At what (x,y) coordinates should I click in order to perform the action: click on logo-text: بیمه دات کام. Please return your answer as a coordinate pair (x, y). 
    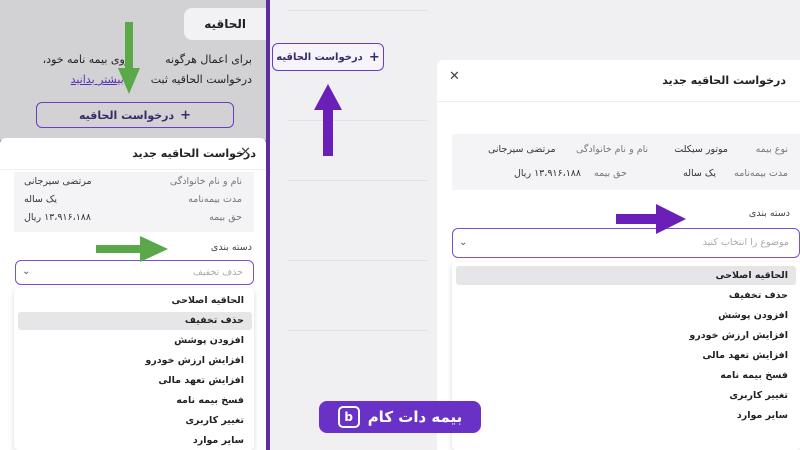
    Looking at the image, I should click on (415, 417).